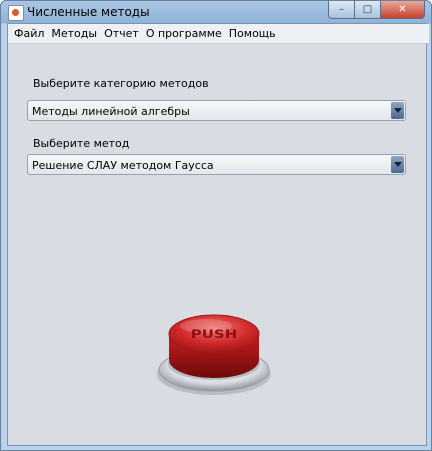 The width and height of the screenshot is (432, 451). I want to click on category-label: Выберите категорию методов, so click(121, 83).